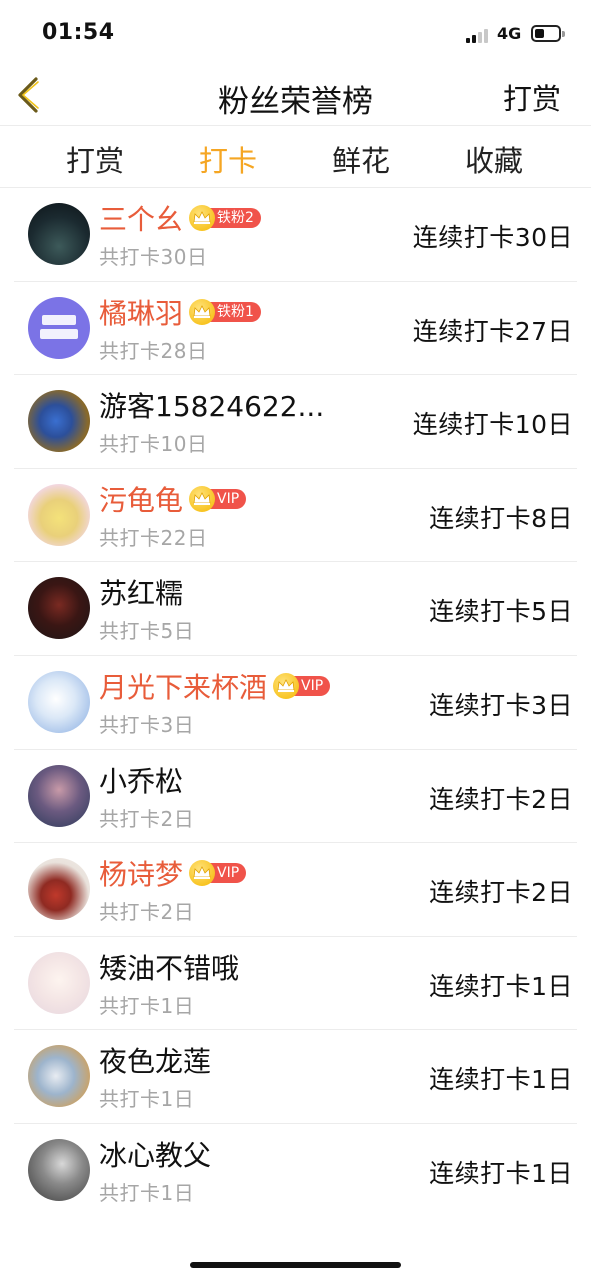 This screenshot has width=591, height=1280. Describe the element at coordinates (501, 612) in the screenshot. I see `checkin-streak: 连续打卡5日` at that location.